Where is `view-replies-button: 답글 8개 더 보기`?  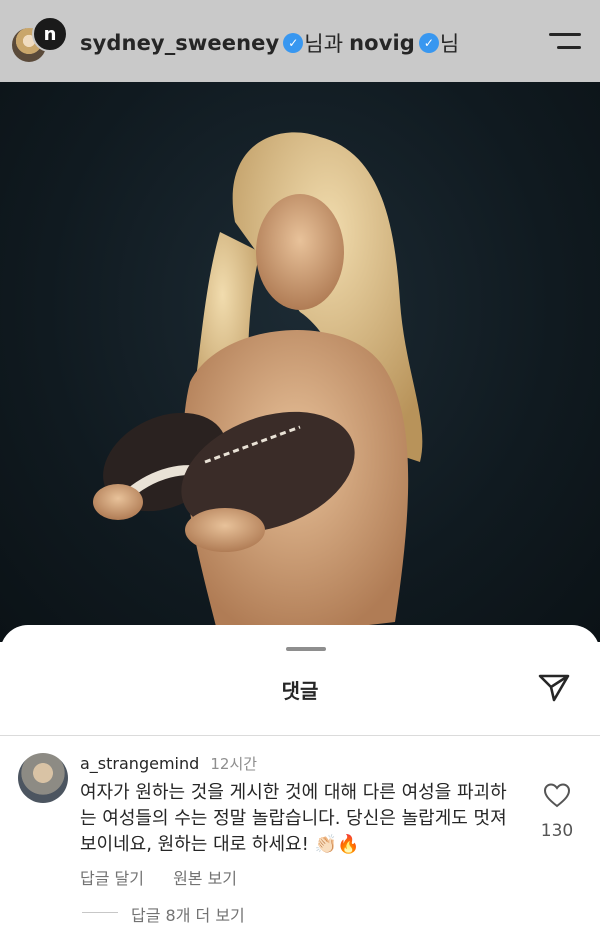
view-replies-button: 답글 8개 더 보기 is located at coordinates (188, 914).